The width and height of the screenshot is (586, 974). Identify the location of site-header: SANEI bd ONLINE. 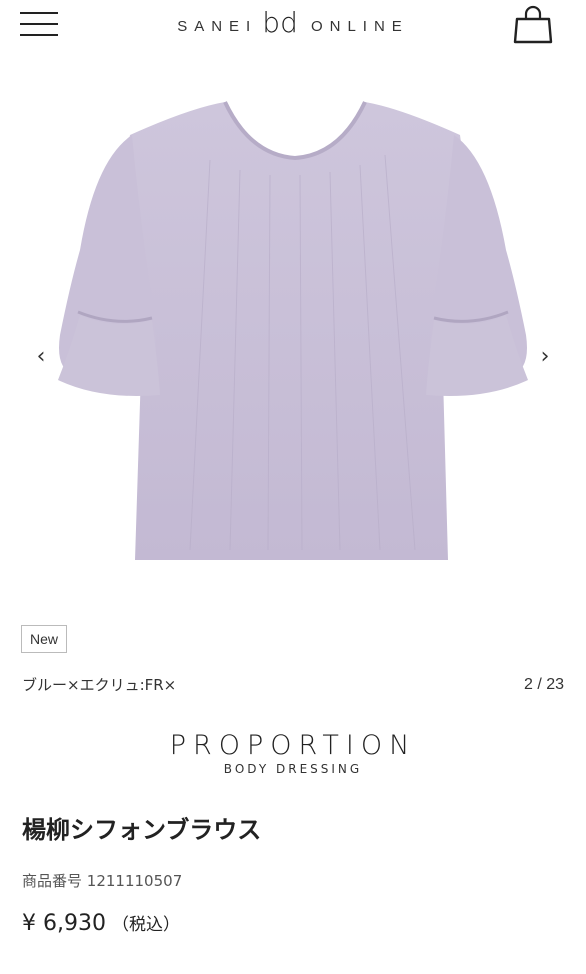
(293, 24).